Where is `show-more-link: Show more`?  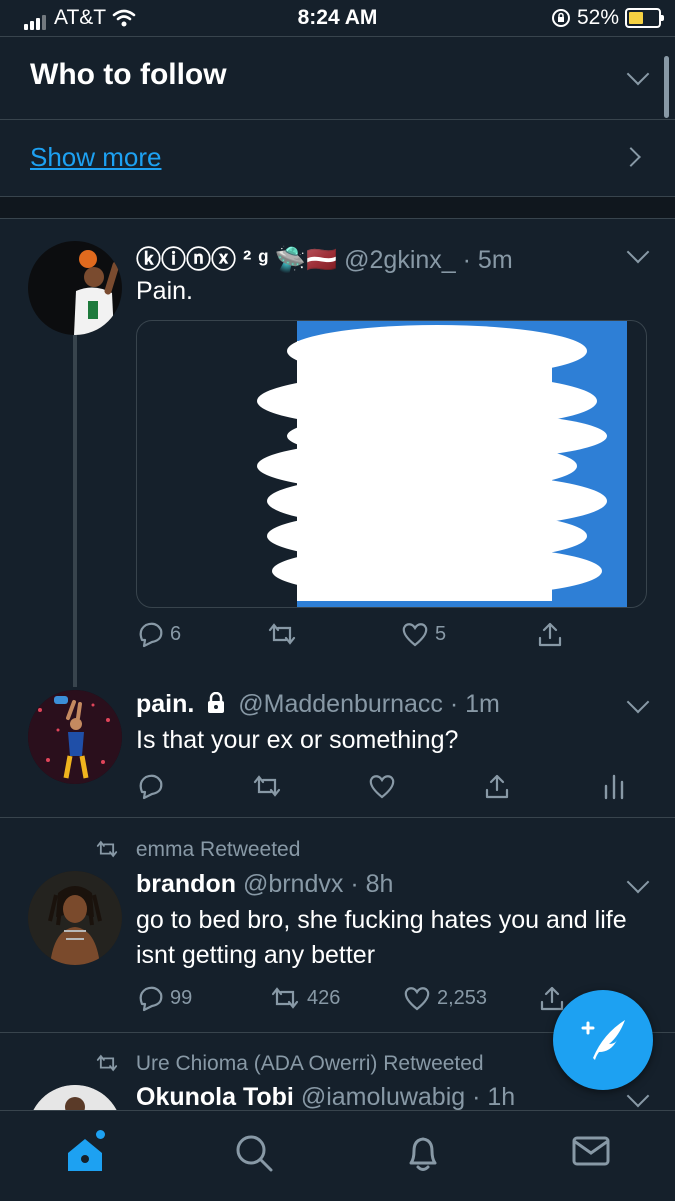 show-more-link: Show more is located at coordinates (96, 157).